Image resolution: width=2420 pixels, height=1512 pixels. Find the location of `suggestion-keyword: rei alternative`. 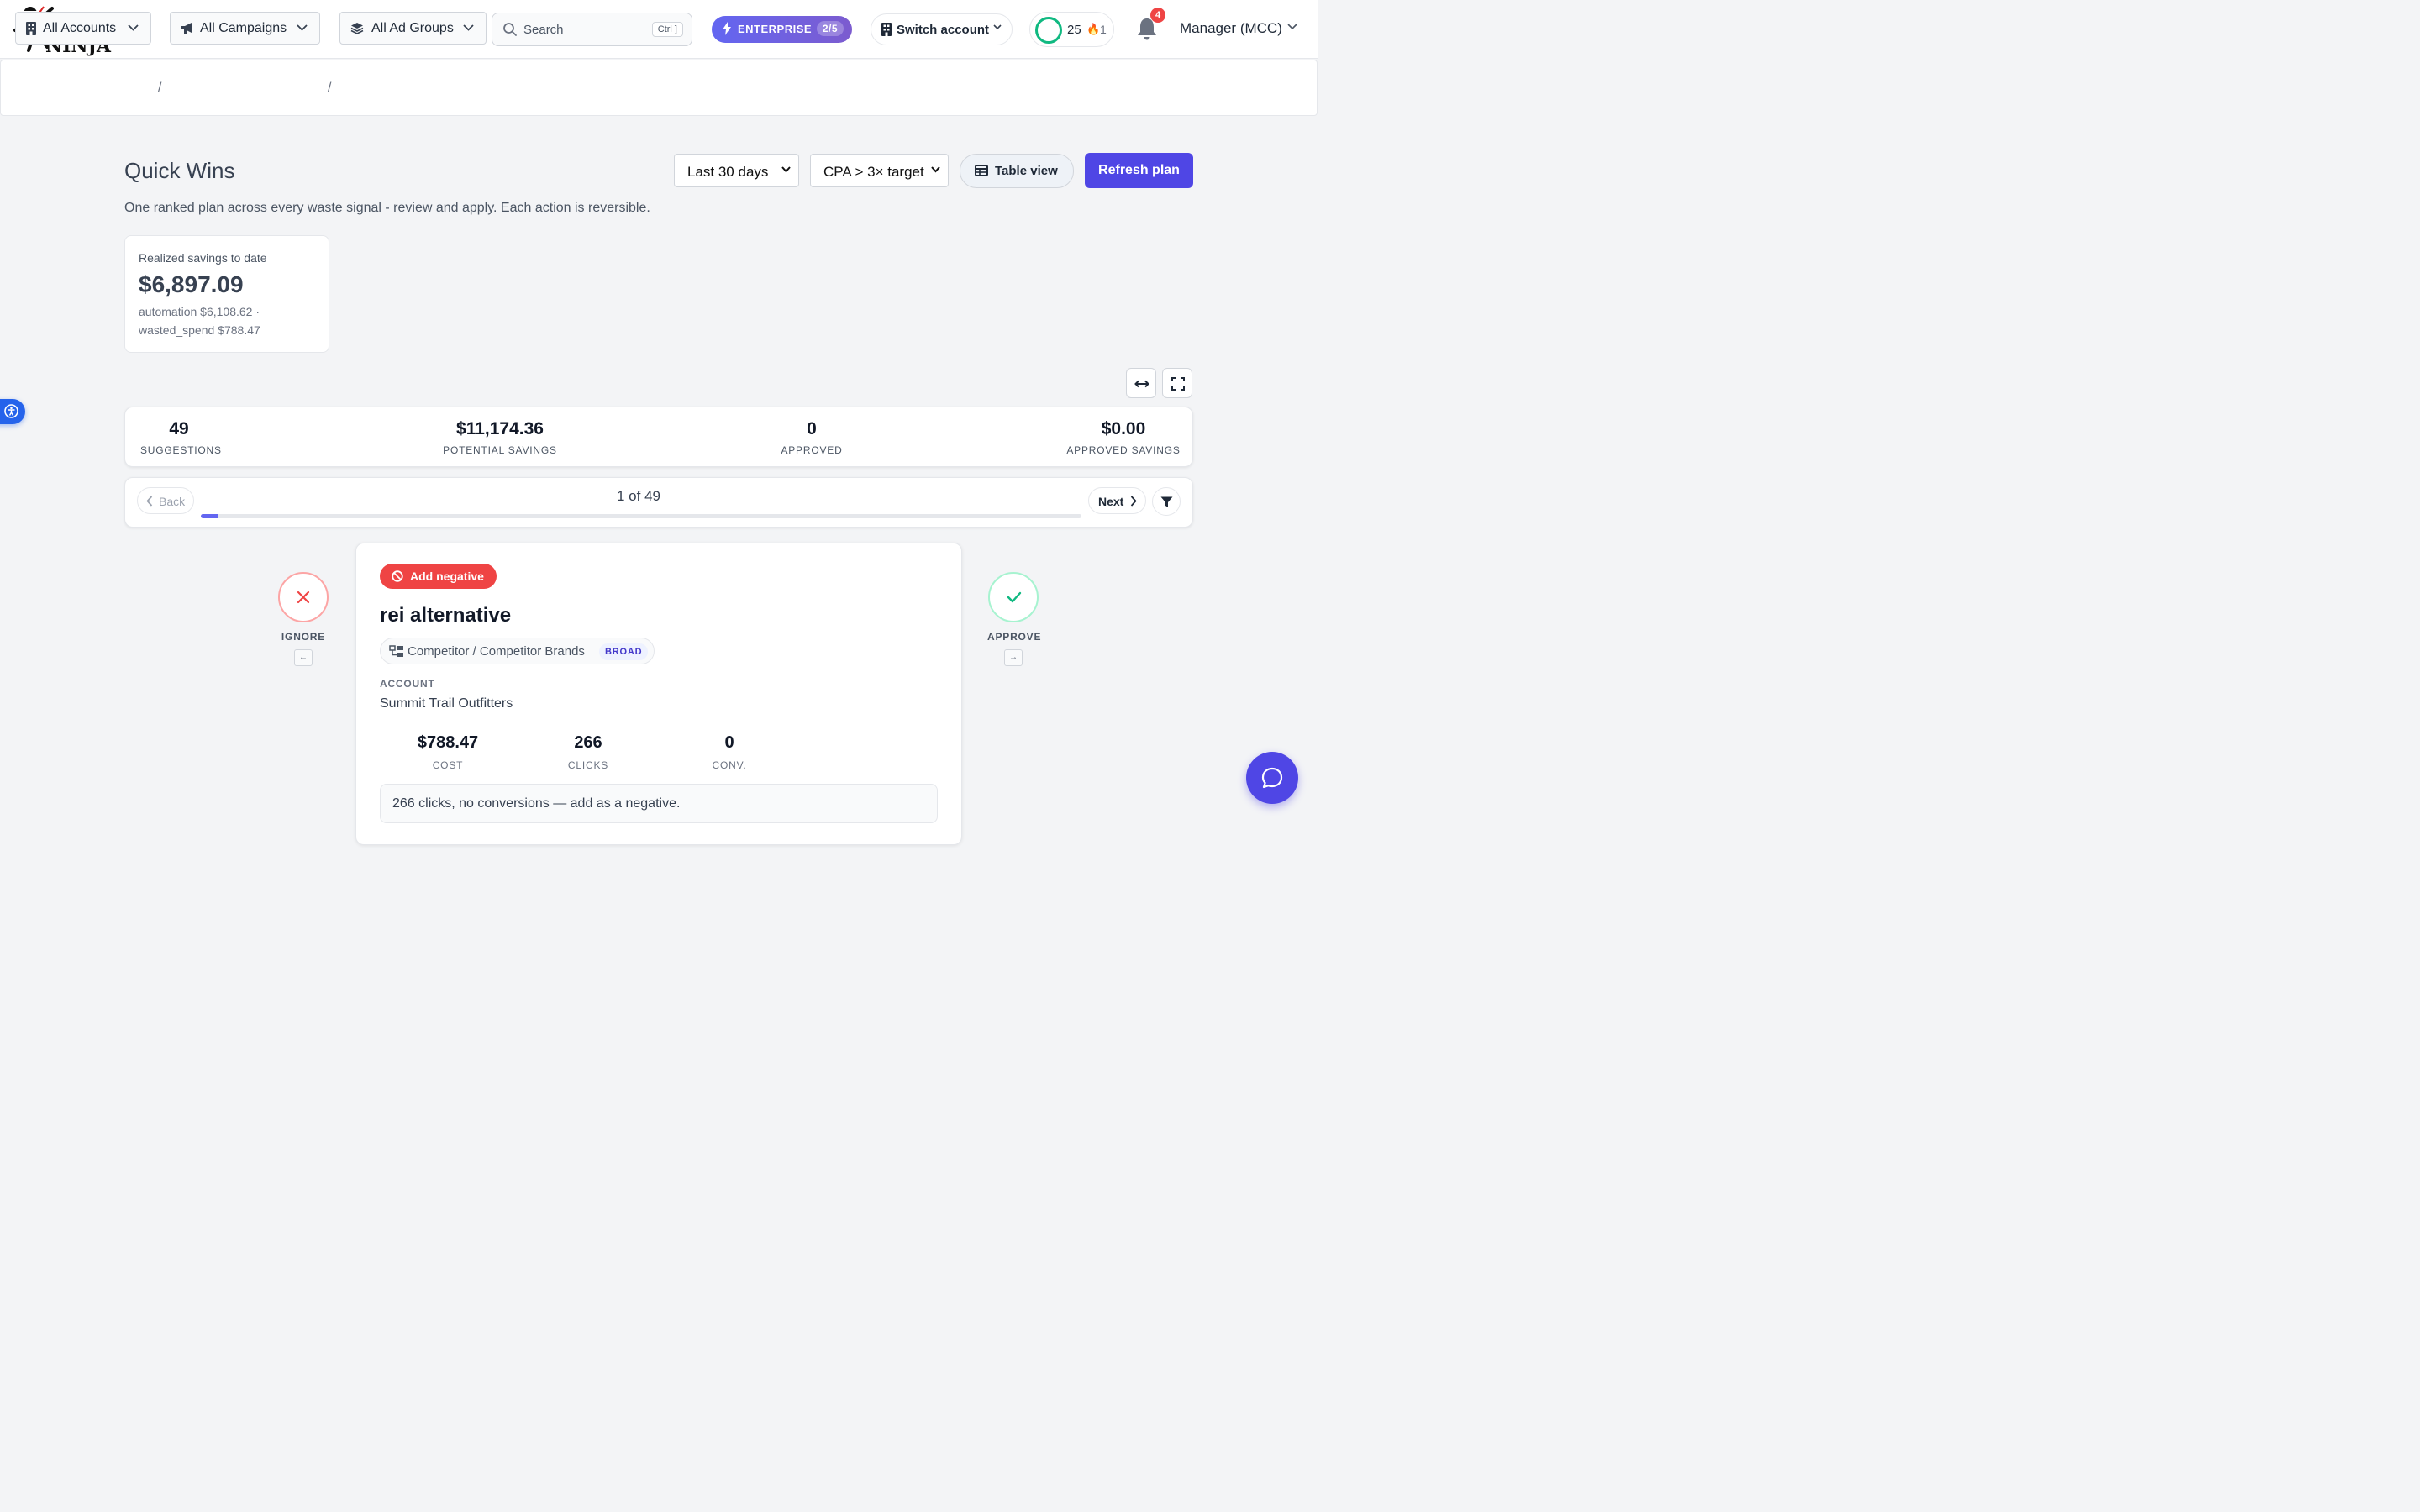

suggestion-keyword: rei alternative is located at coordinates (446, 615).